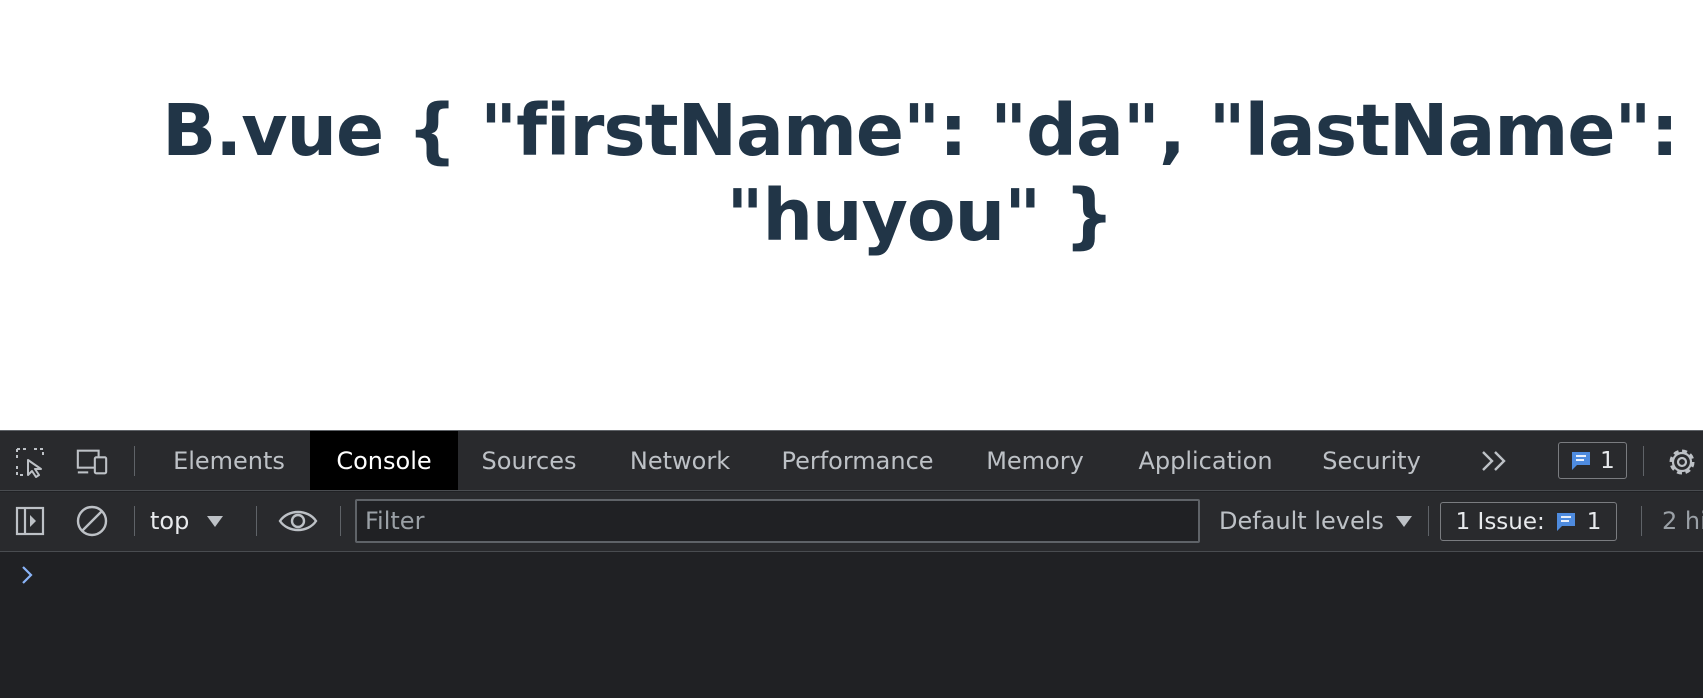  Describe the element at coordinates (857, 460) in the screenshot. I see `tab-performance: Performance` at that location.